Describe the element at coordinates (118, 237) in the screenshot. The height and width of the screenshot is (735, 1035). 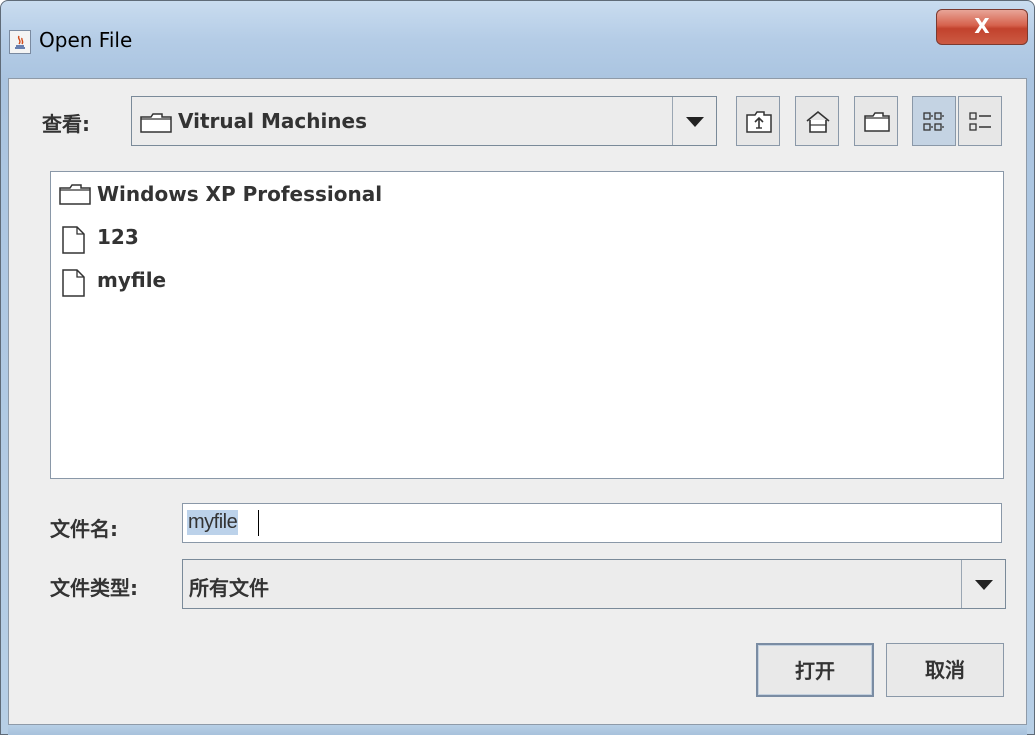
I see `file-name: 123` at that location.